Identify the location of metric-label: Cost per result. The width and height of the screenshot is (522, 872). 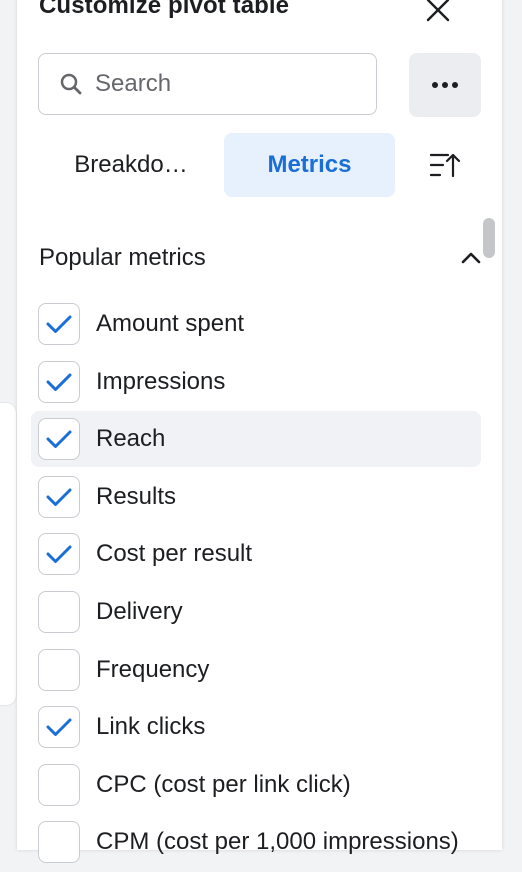
(174, 554).